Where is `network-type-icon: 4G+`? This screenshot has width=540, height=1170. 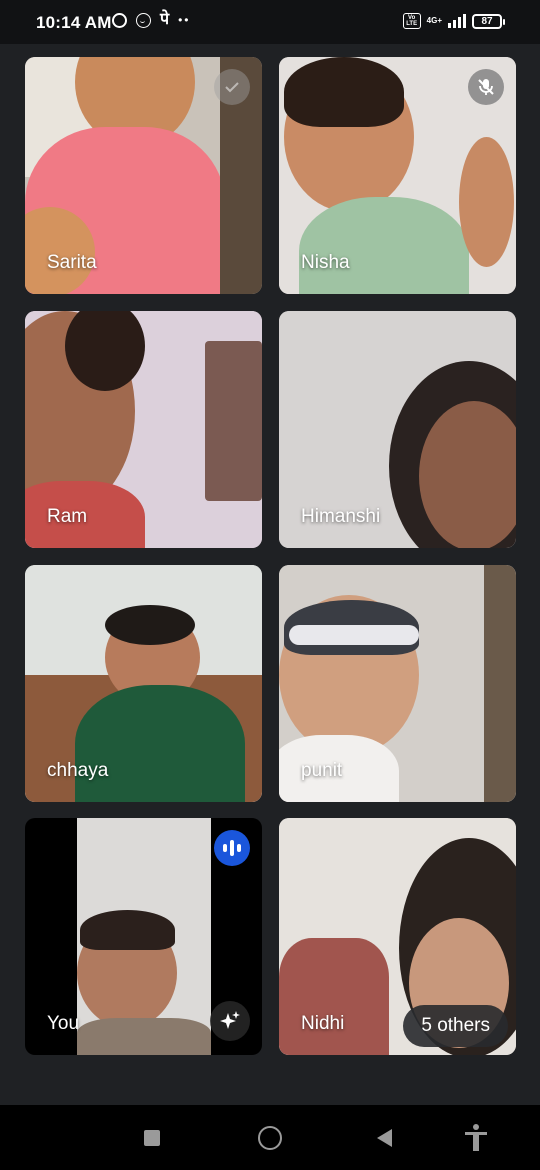
network-type-icon: 4G+ is located at coordinates (434, 21).